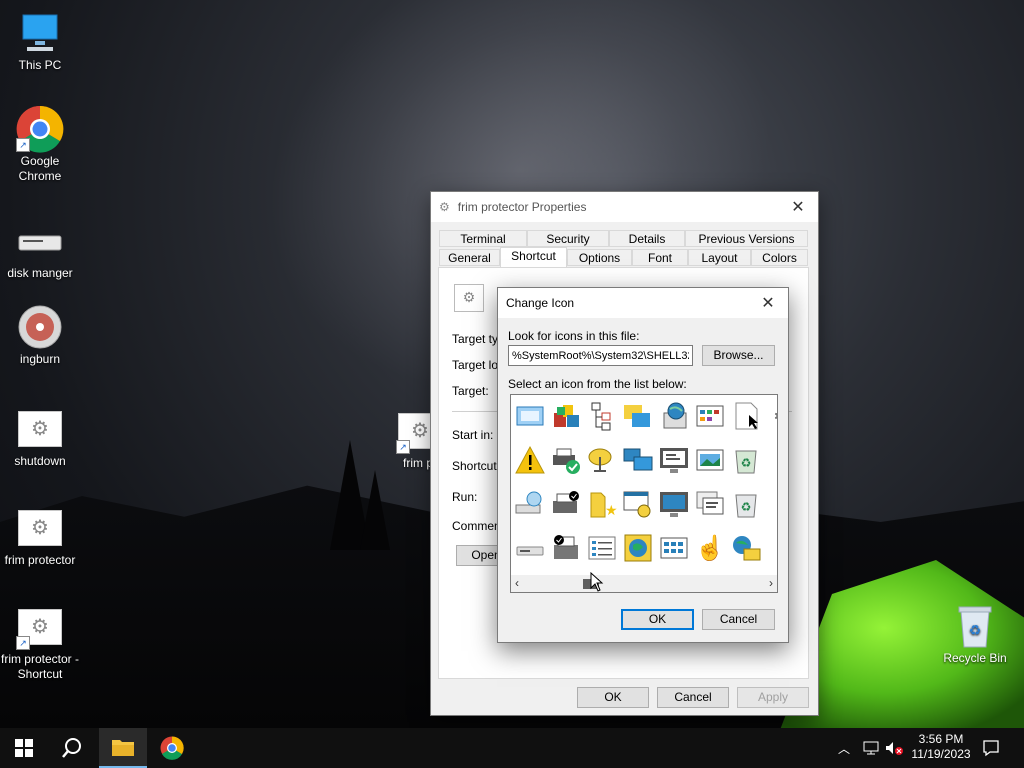 The image size is (1024, 768). Describe the element at coordinates (771, 416) in the screenshot. I see `partial-icon: ⚙` at that location.